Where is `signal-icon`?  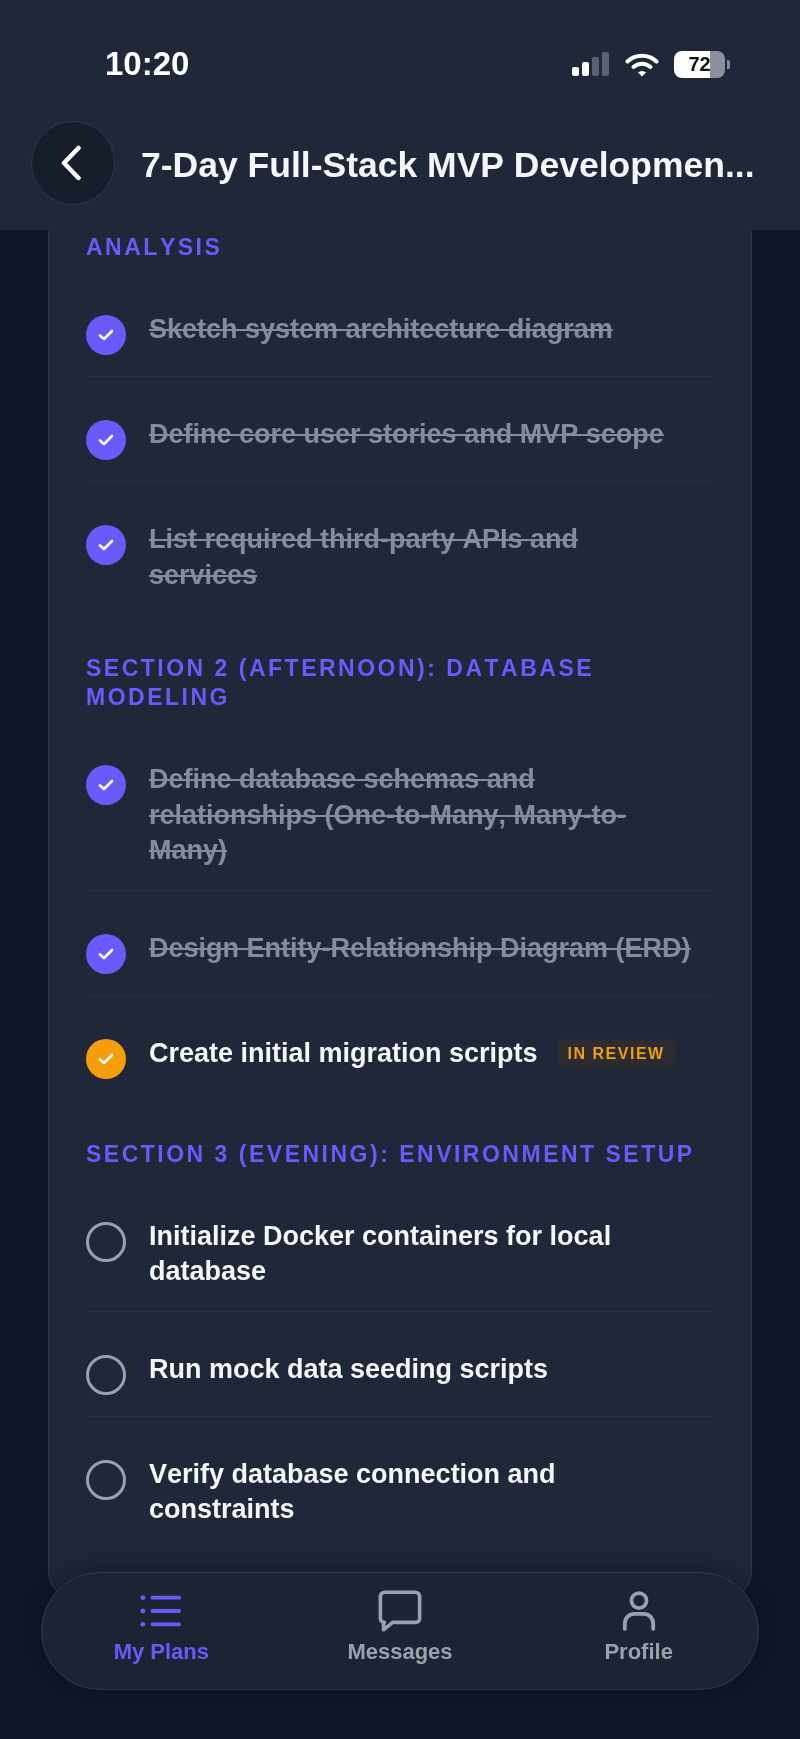
signal-icon is located at coordinates (591, 64).